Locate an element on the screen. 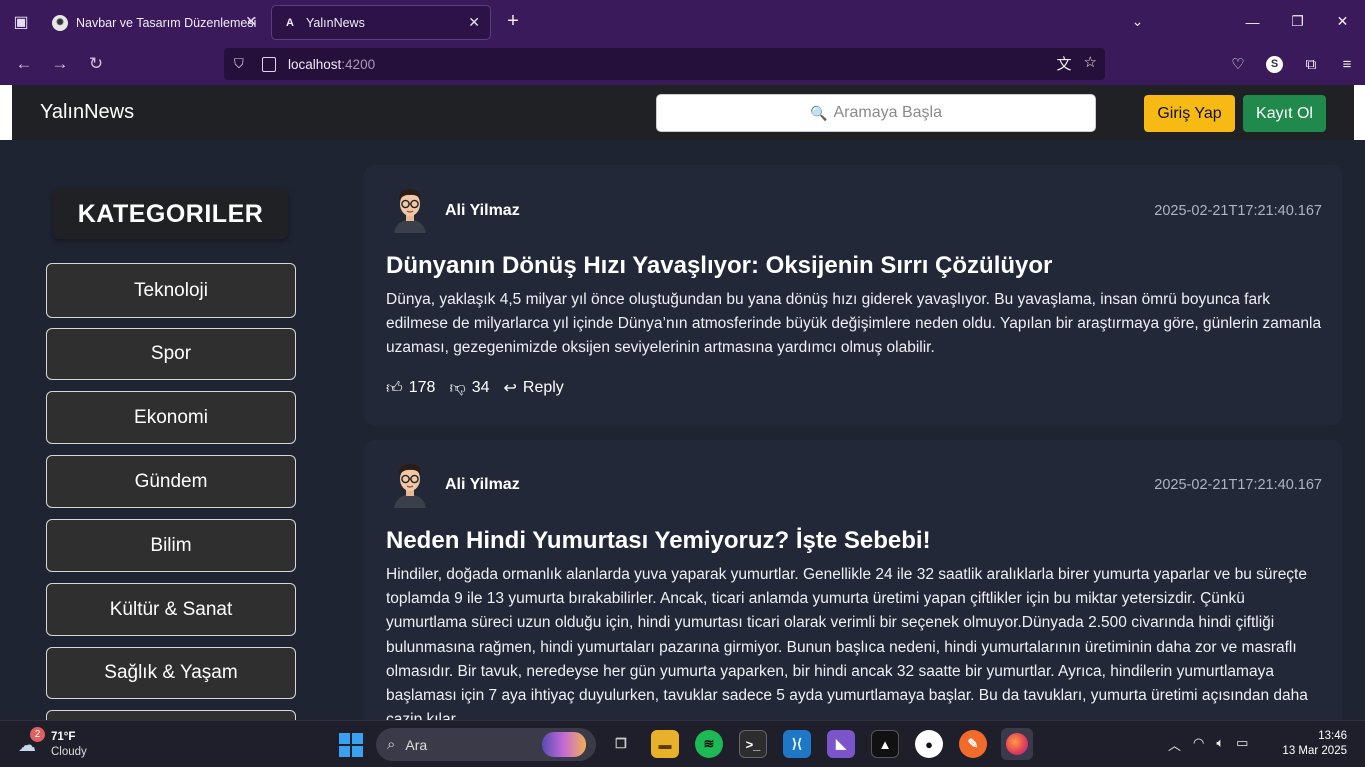  category-saglik-yasam: Sağlık & Yaşam is located at coordinates (171, 673).